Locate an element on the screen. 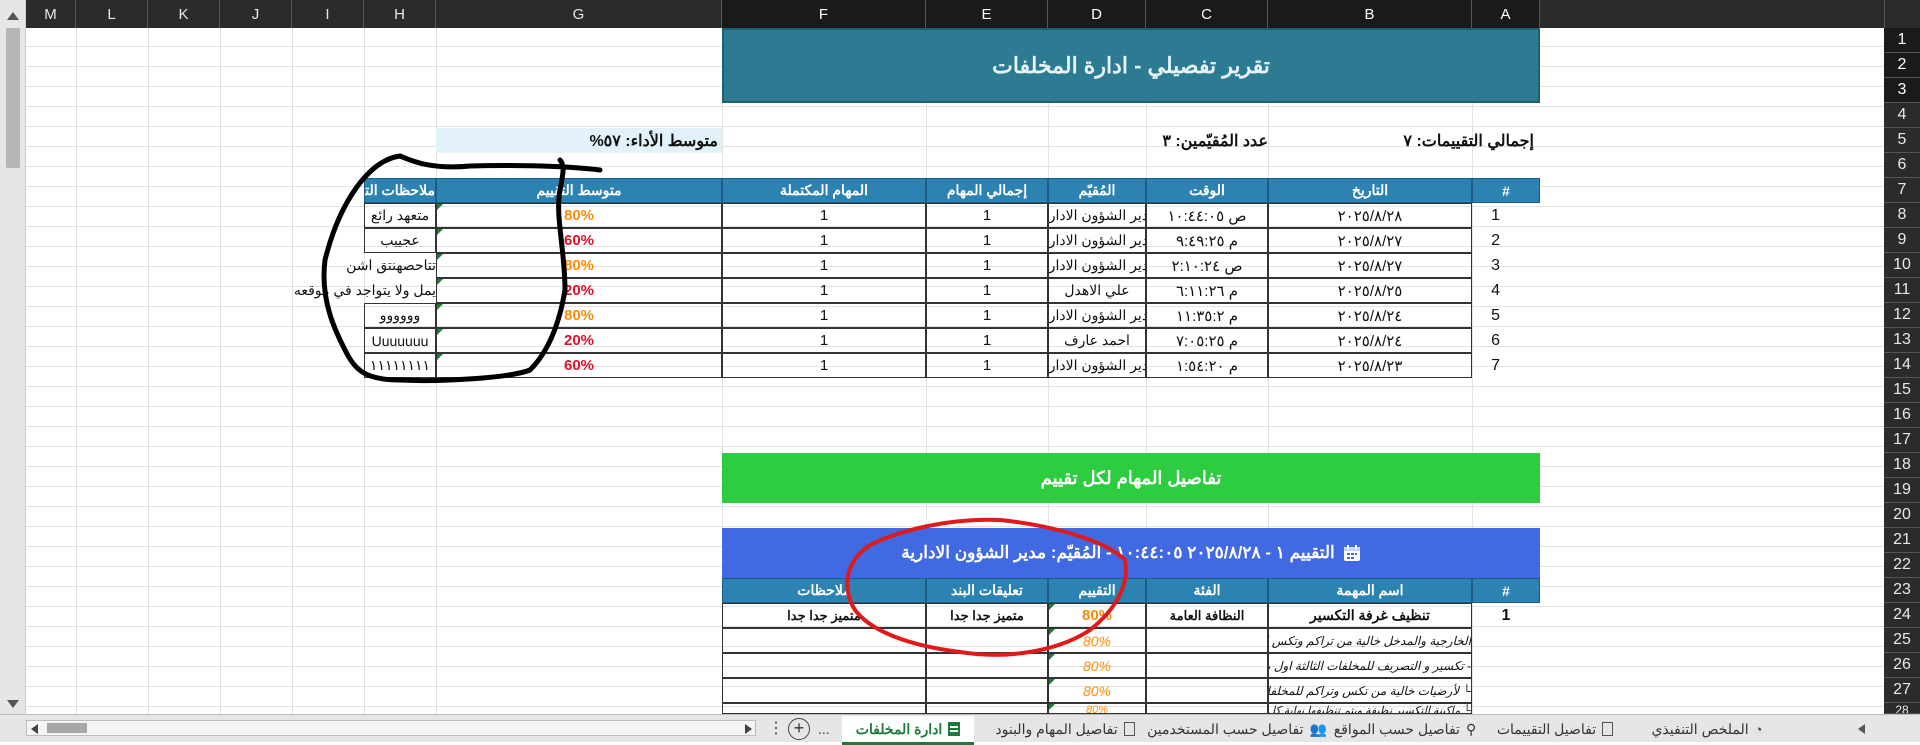 The height and width of the screenshot is (745, 1920). location-icon: ⚲ is located at coordinates (1471, 728).